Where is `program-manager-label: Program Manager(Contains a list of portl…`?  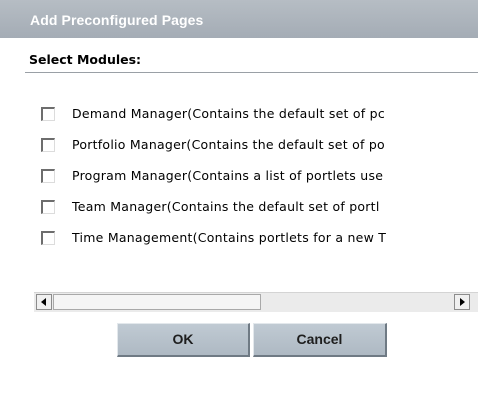 program-manager-label: Program Manager(Contains a list of portl… is located at coordinates (228, 176).